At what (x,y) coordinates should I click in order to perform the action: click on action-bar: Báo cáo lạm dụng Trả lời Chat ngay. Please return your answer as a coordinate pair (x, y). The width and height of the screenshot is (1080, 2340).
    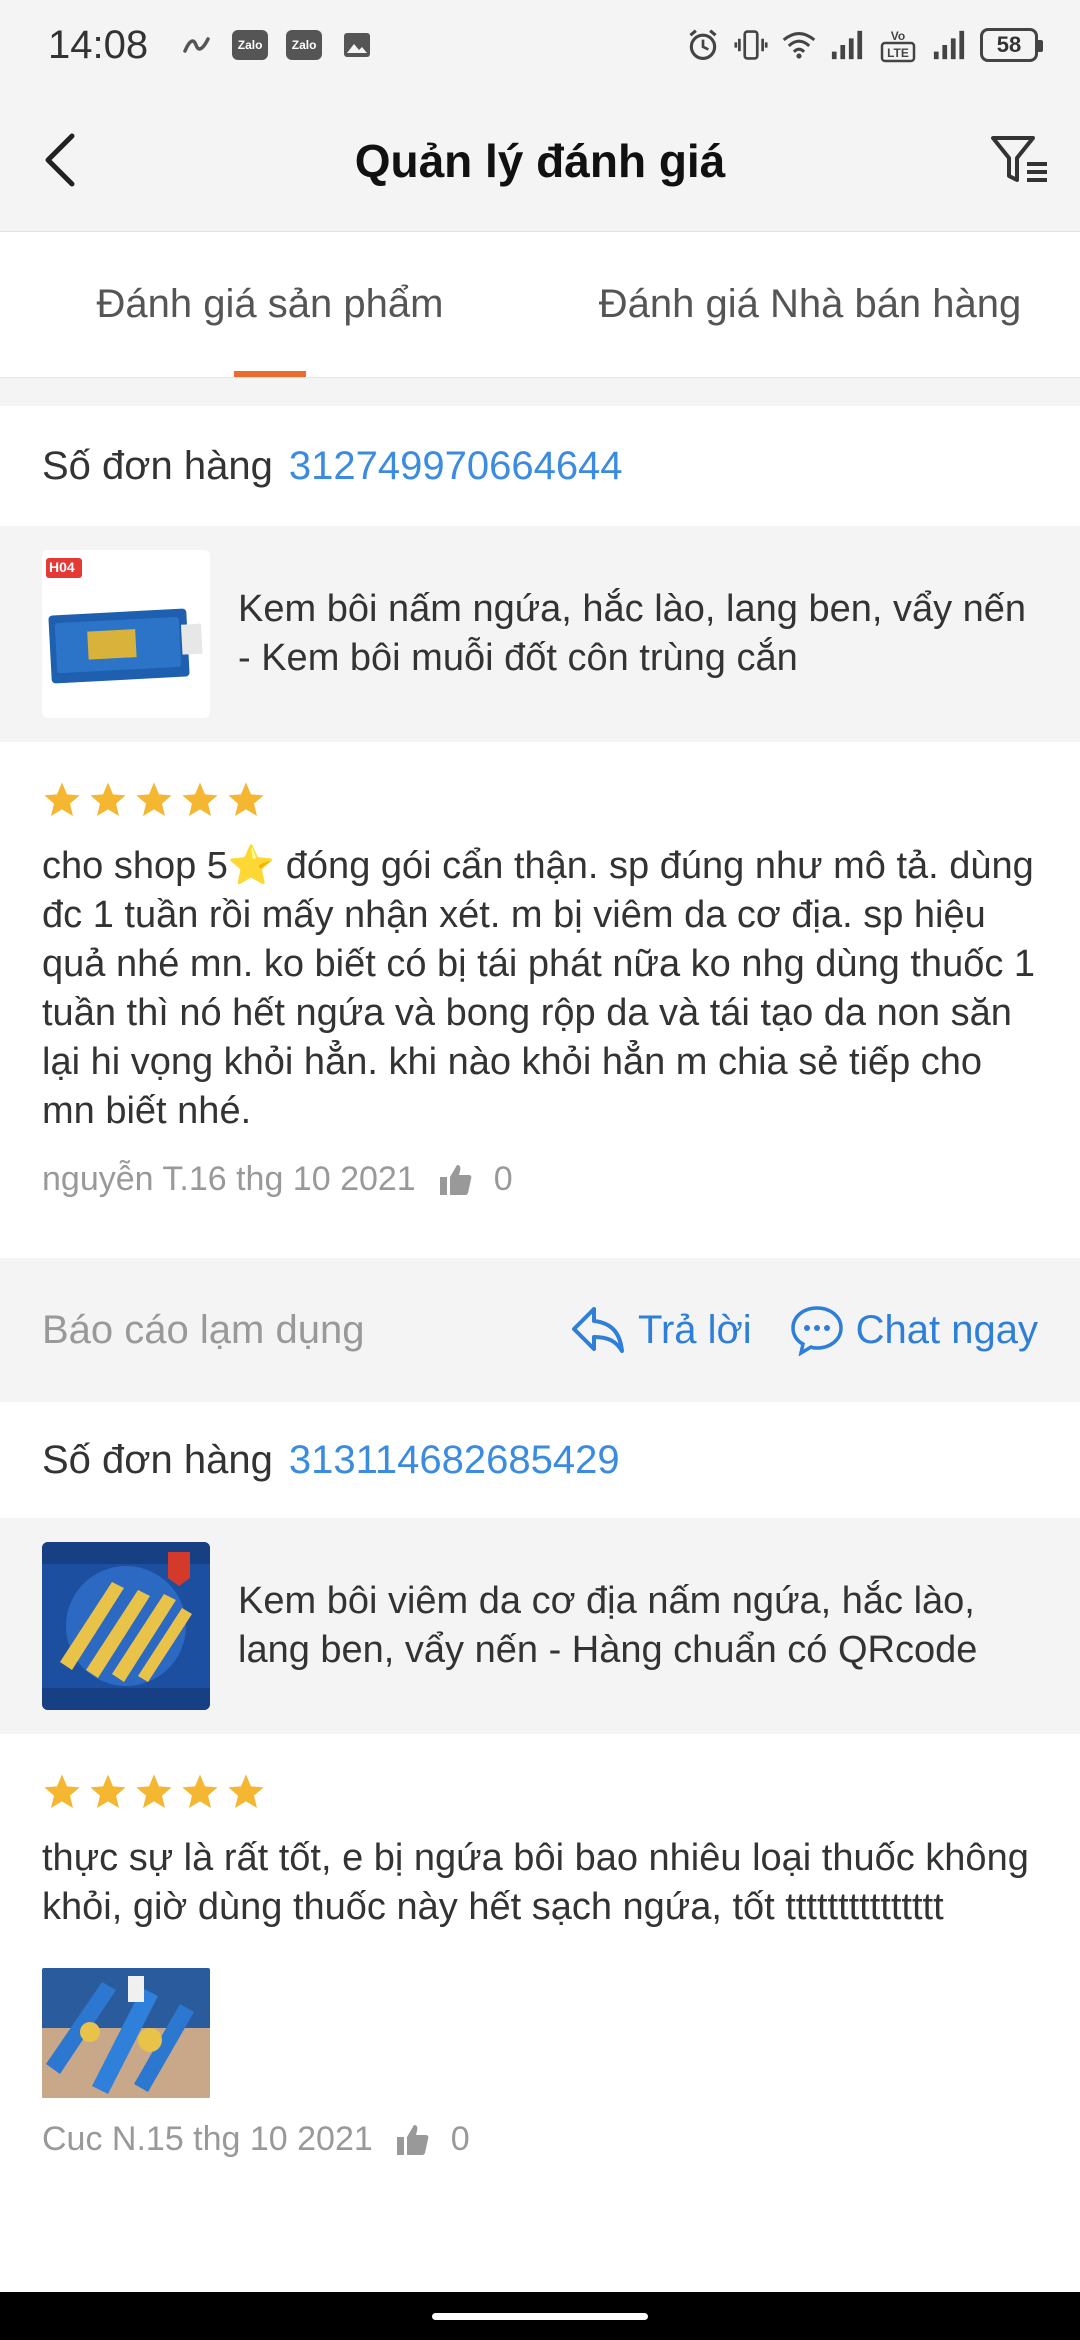
    Looking at the image, I should click on (540, 1330).